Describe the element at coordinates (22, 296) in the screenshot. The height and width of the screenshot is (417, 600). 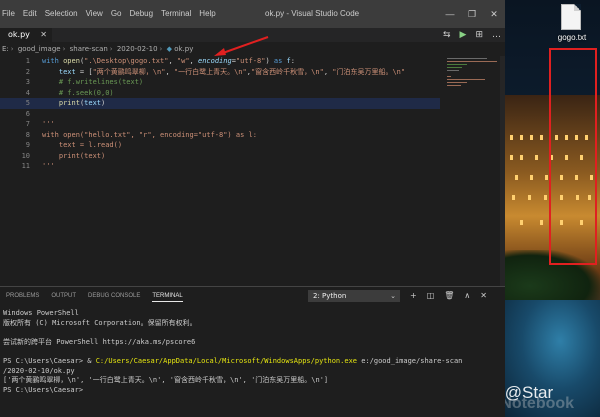
I see `tab-problems: PROBLEMS` at that location.